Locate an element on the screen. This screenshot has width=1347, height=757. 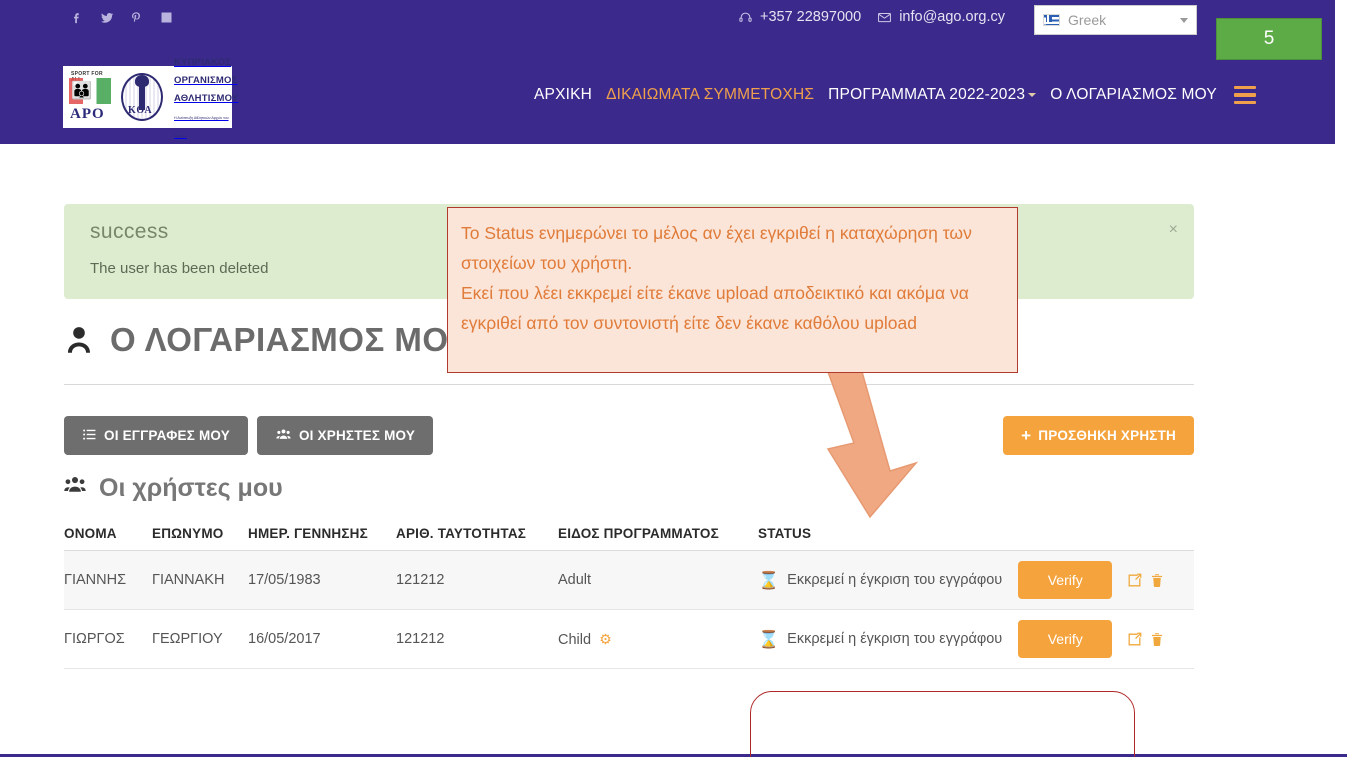
email-address: info@ago.org.cy is located at coordinates (952, 17).